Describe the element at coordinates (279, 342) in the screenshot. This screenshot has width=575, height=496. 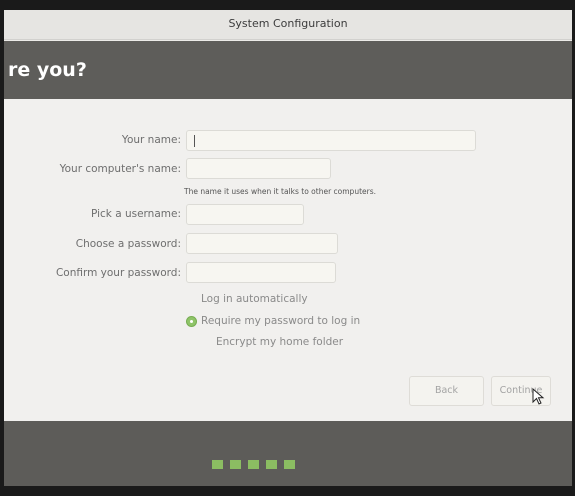
I see `encrypt-home-option: Encrypt my home folder` at that location.